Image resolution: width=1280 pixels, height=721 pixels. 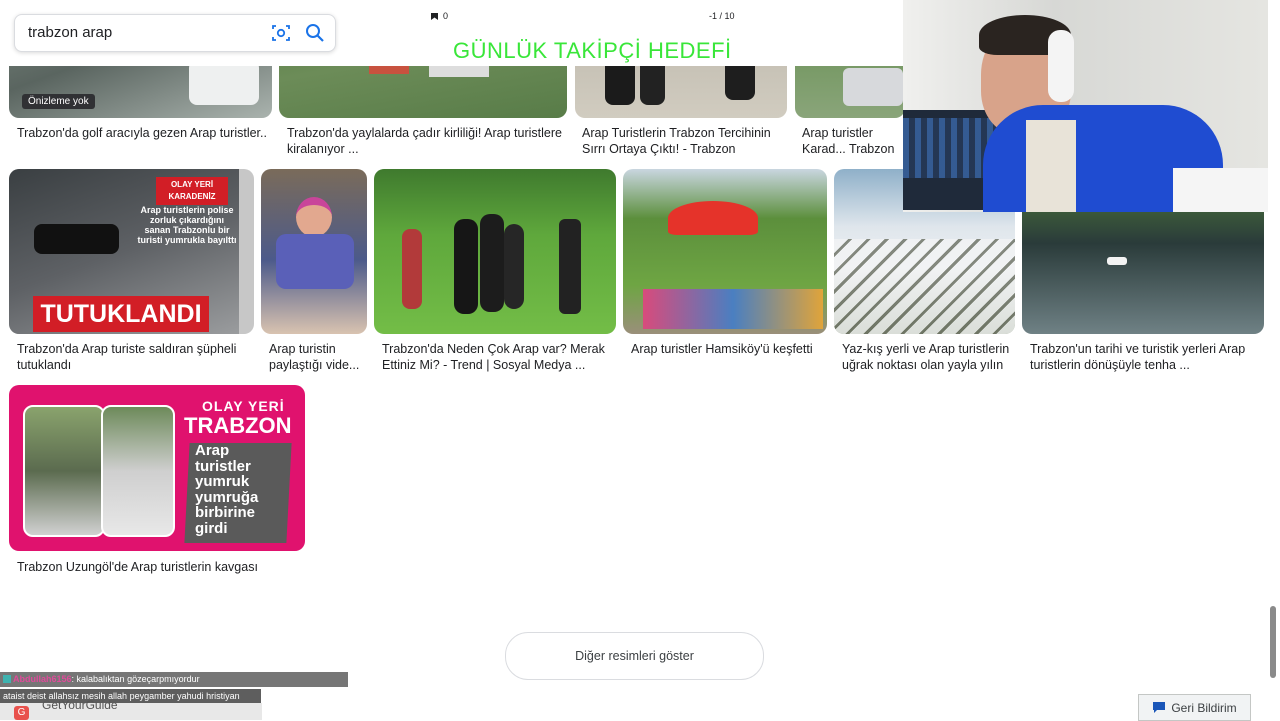 I want to click on ad-label: GetYourGuide, so click(x=80, y=705).